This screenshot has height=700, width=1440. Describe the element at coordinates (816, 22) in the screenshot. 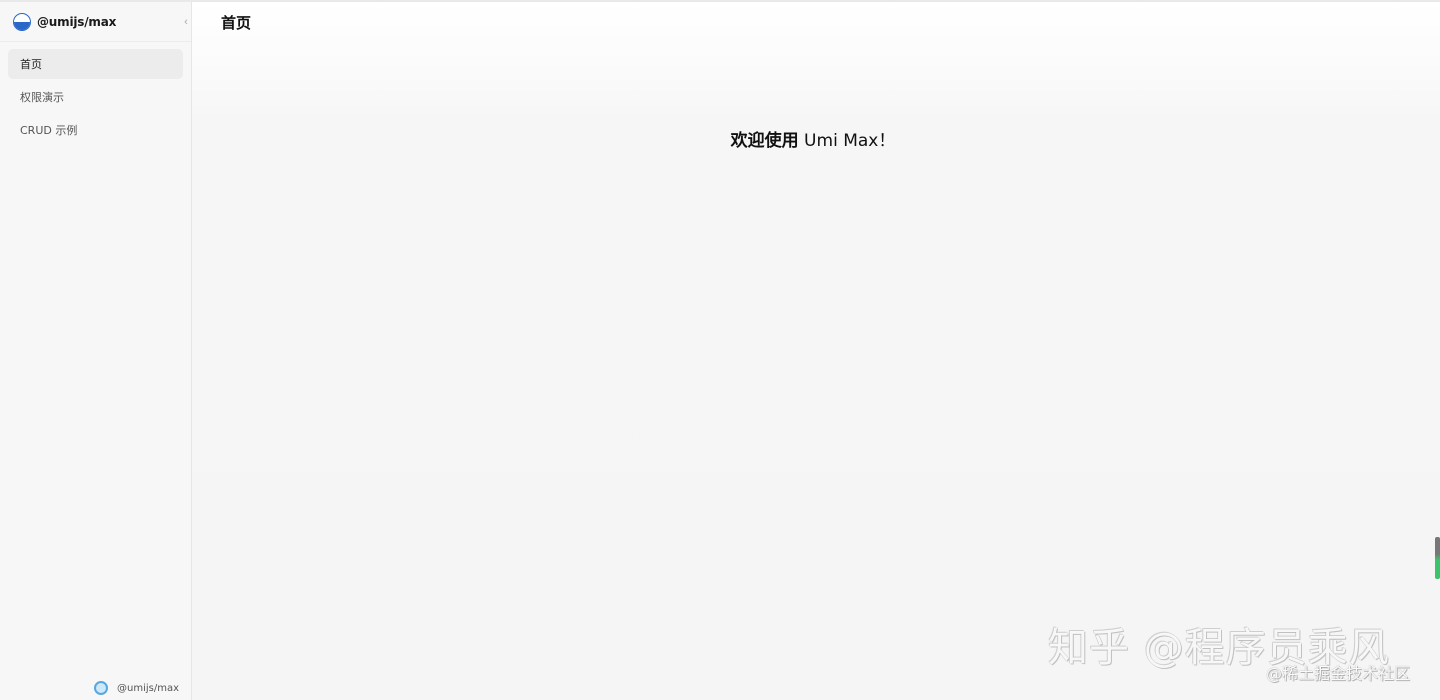

I see `page-header: 首页` at that location.